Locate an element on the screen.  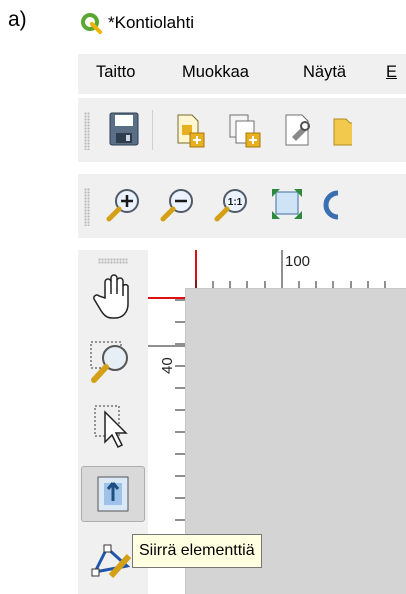
open-folder-icon is located at coordinates (342, 129).